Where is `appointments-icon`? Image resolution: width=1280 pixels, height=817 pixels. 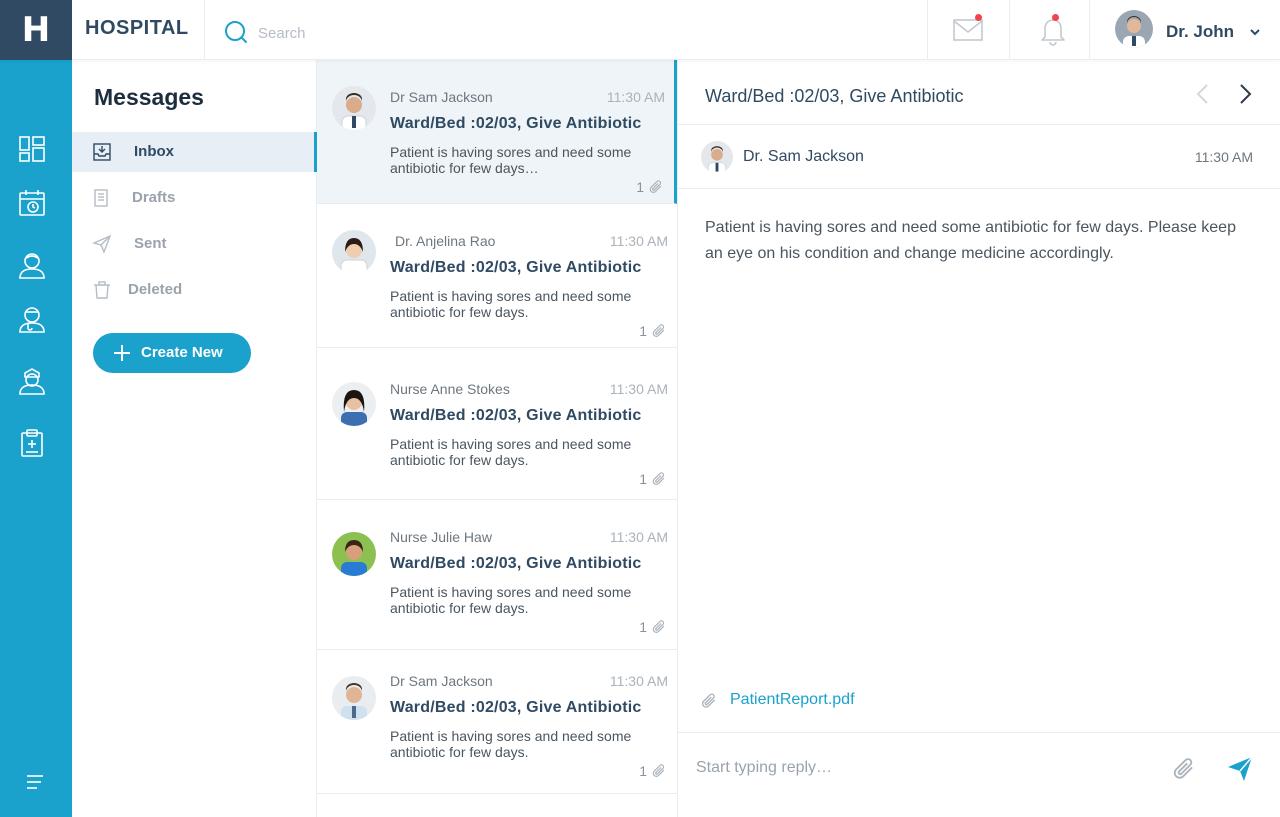 appointments-icon is located at coordinates (32, 203).